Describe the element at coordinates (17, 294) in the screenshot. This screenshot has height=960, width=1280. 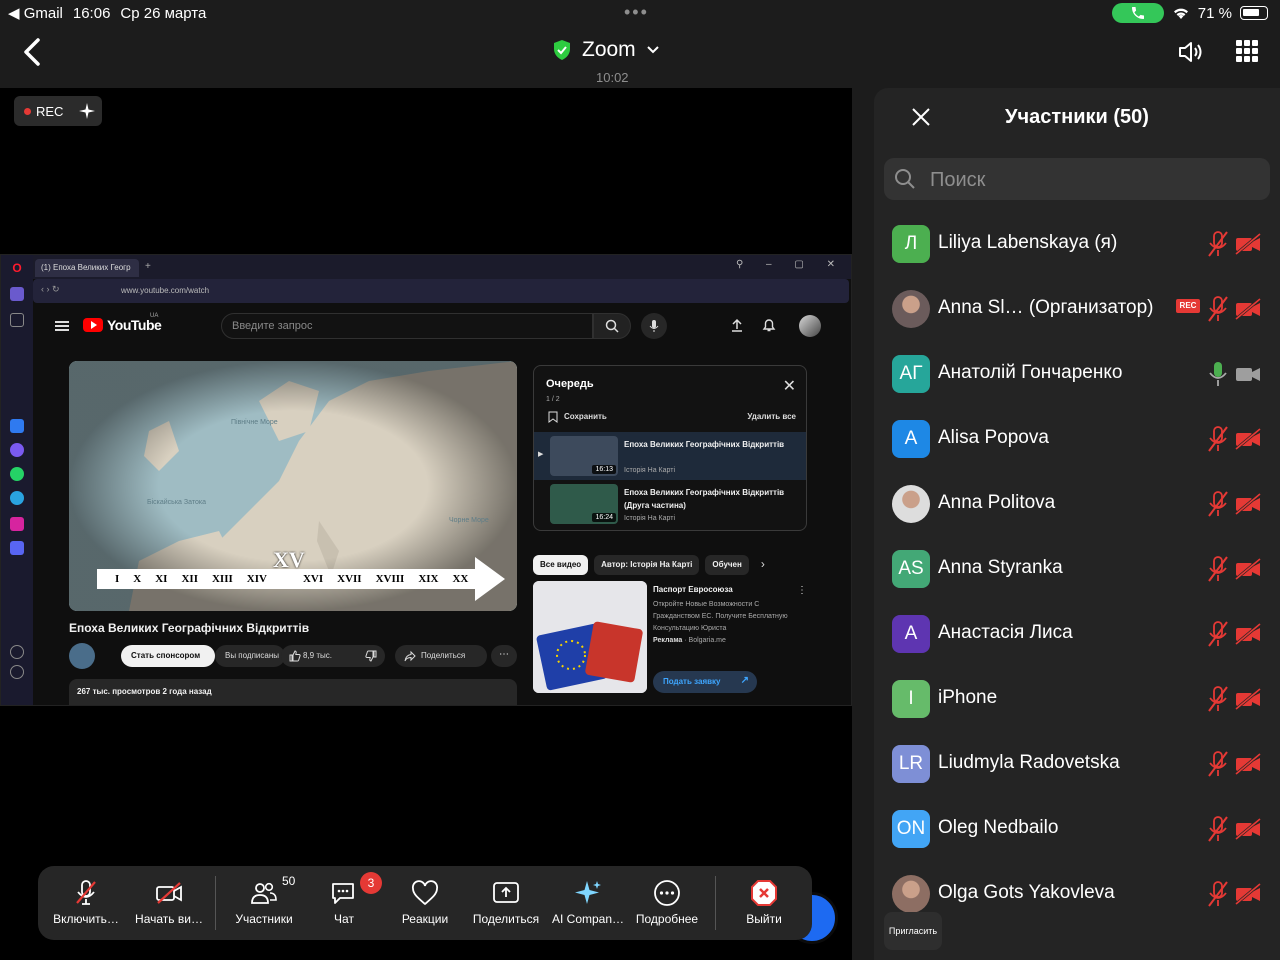
I see `home-icon` at that location.